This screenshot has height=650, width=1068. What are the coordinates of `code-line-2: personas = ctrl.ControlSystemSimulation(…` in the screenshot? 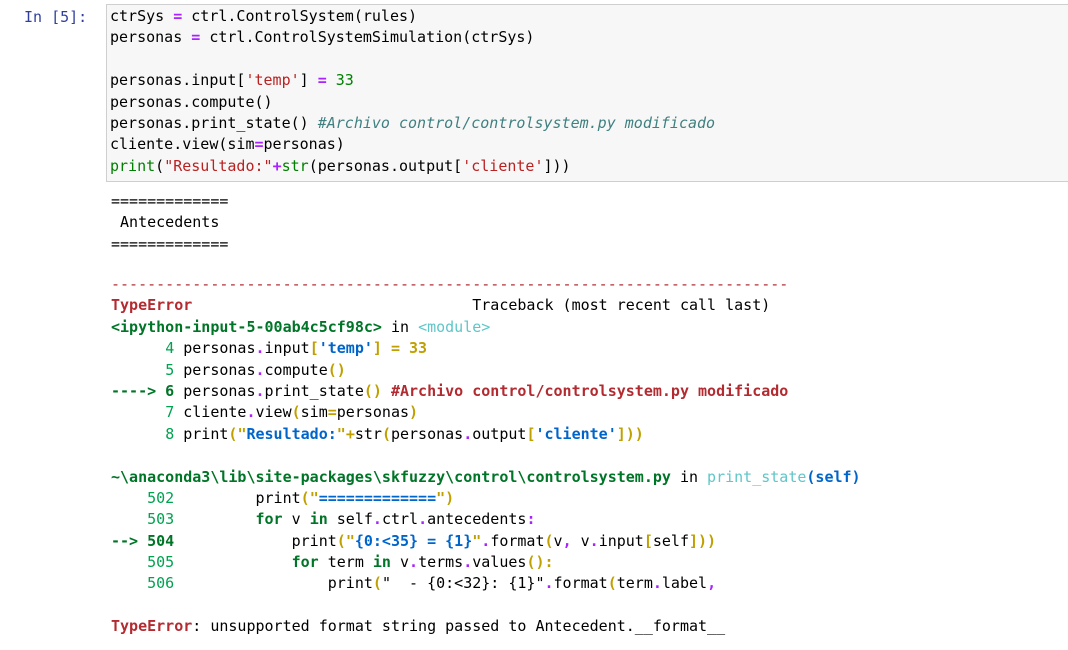 It's located at (322, 37).